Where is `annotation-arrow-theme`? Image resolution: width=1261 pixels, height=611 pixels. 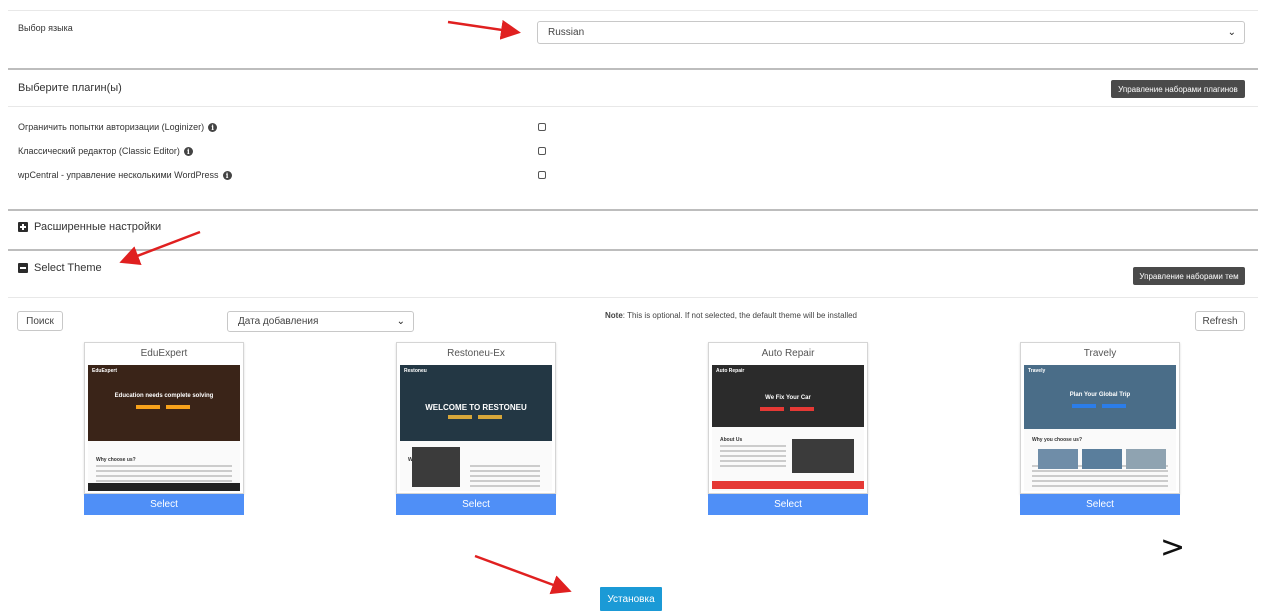
annotation-arrow-theme is located at coordinates (160, 247).